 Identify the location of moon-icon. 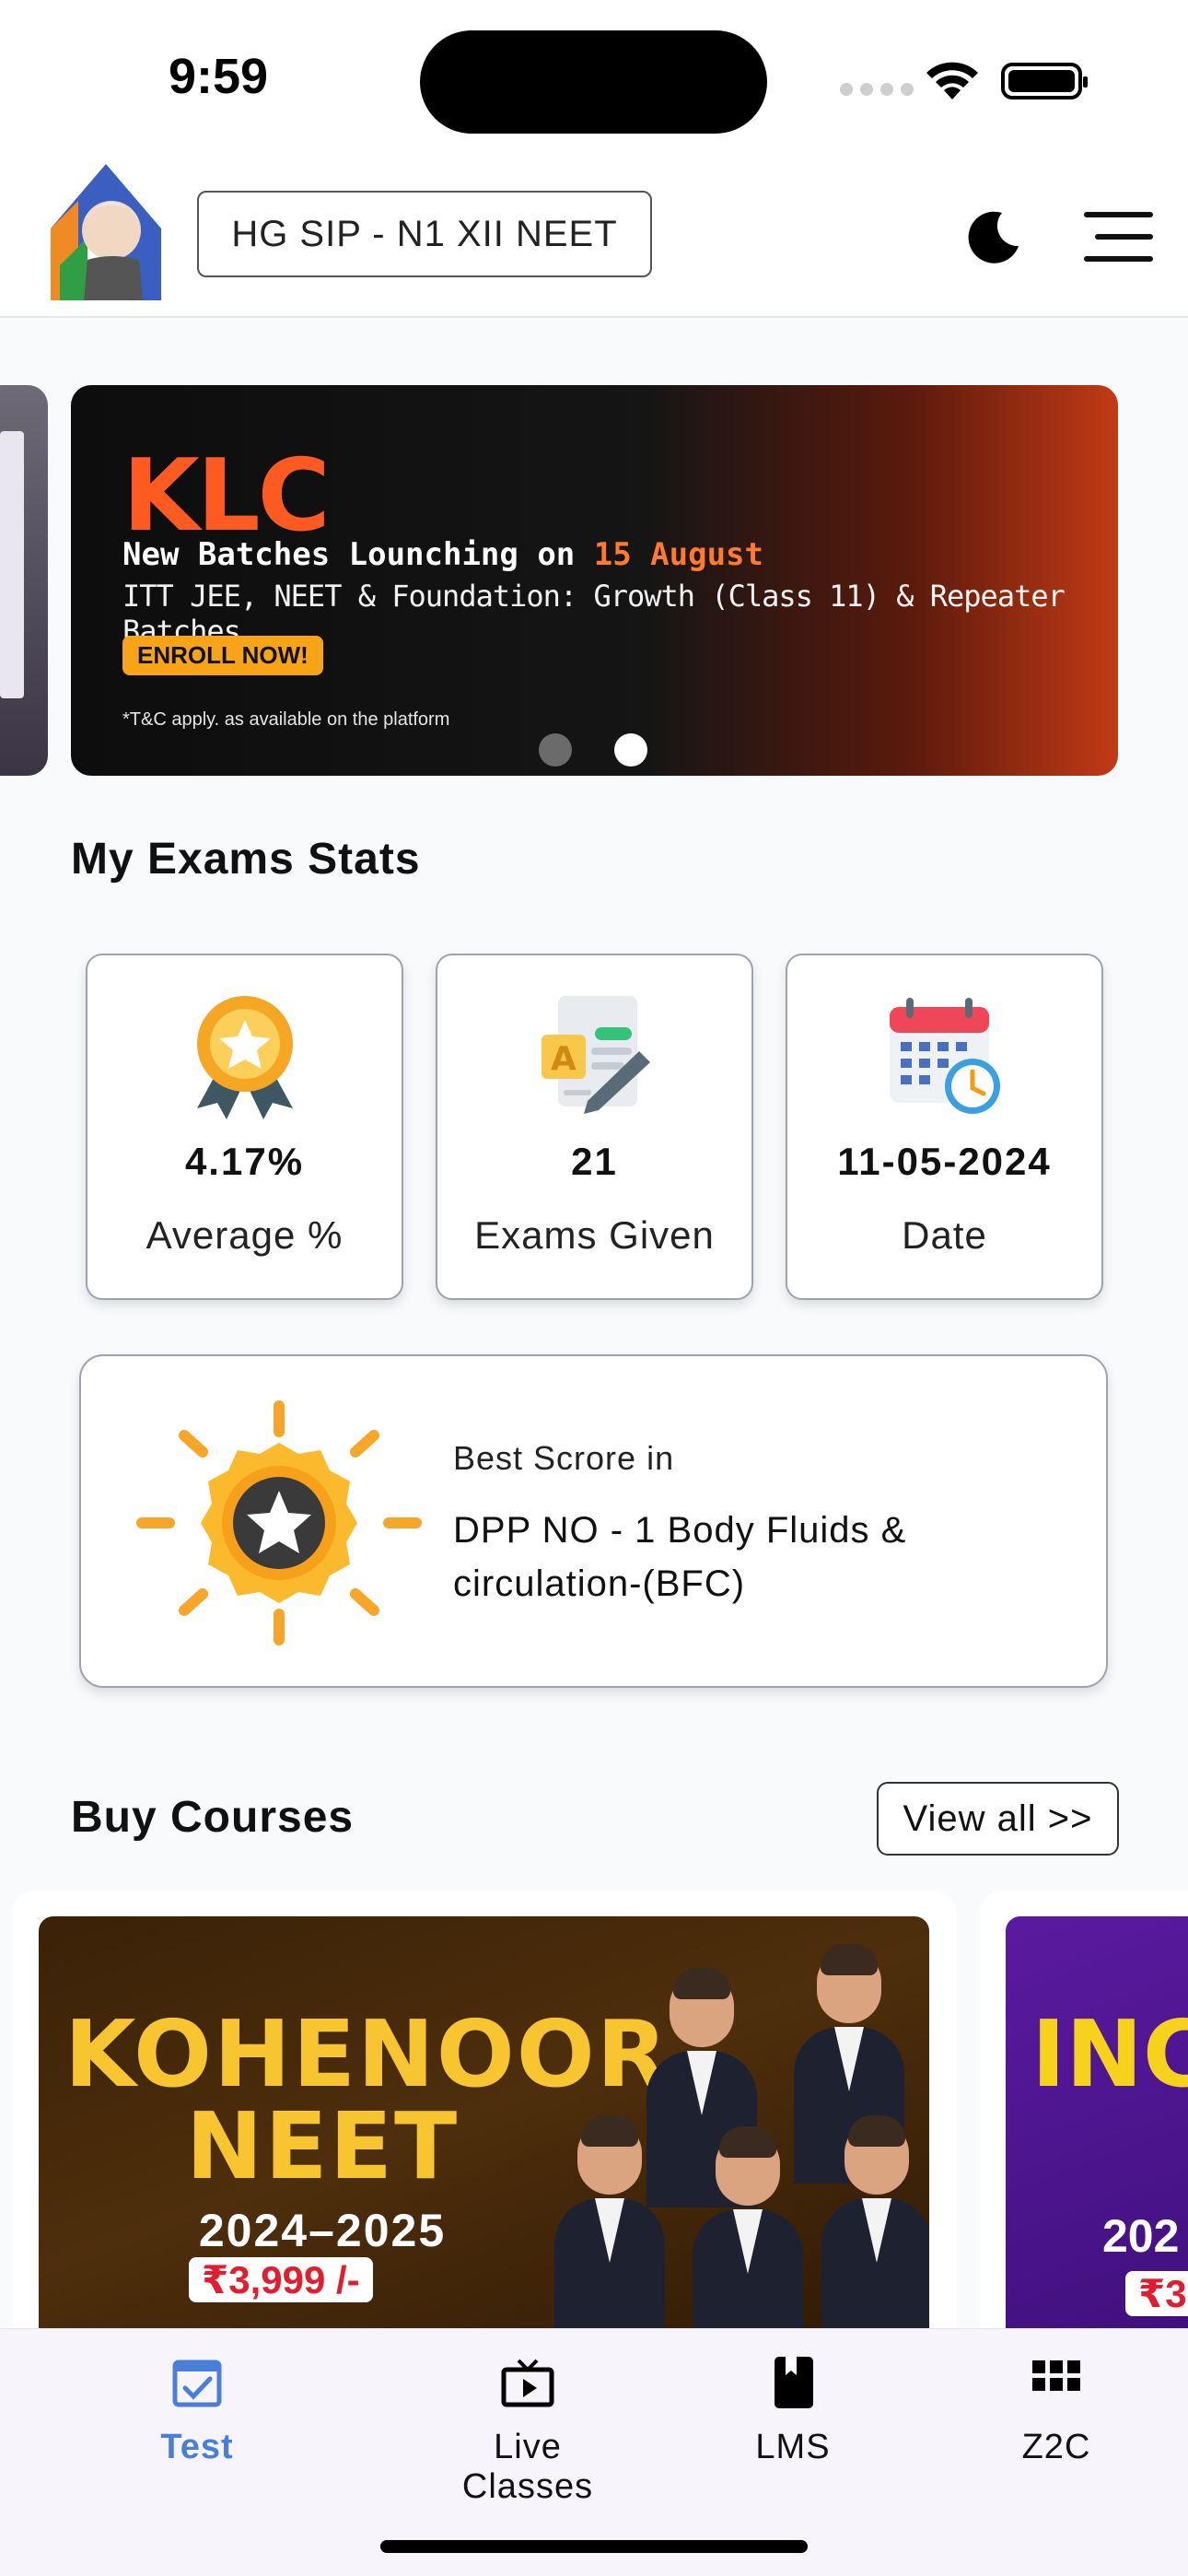
(995, 236).